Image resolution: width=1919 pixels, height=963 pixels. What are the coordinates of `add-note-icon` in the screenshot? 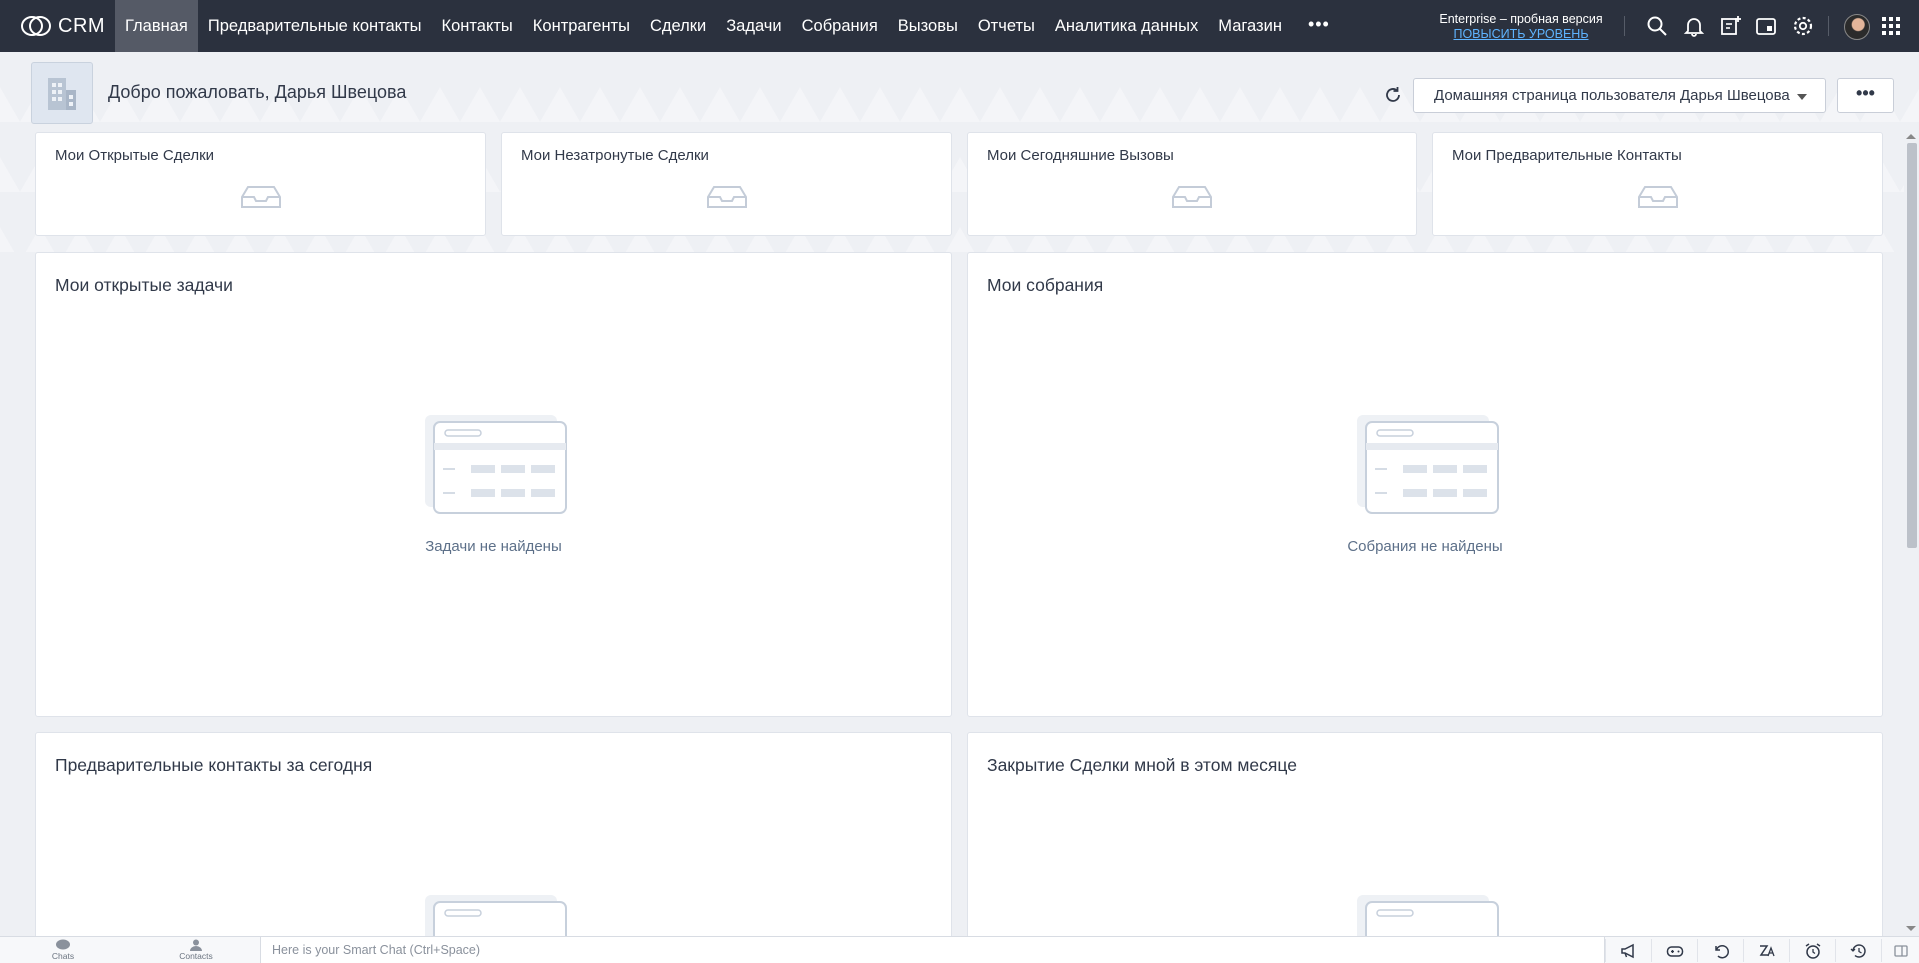 It's located at (1730, 26).